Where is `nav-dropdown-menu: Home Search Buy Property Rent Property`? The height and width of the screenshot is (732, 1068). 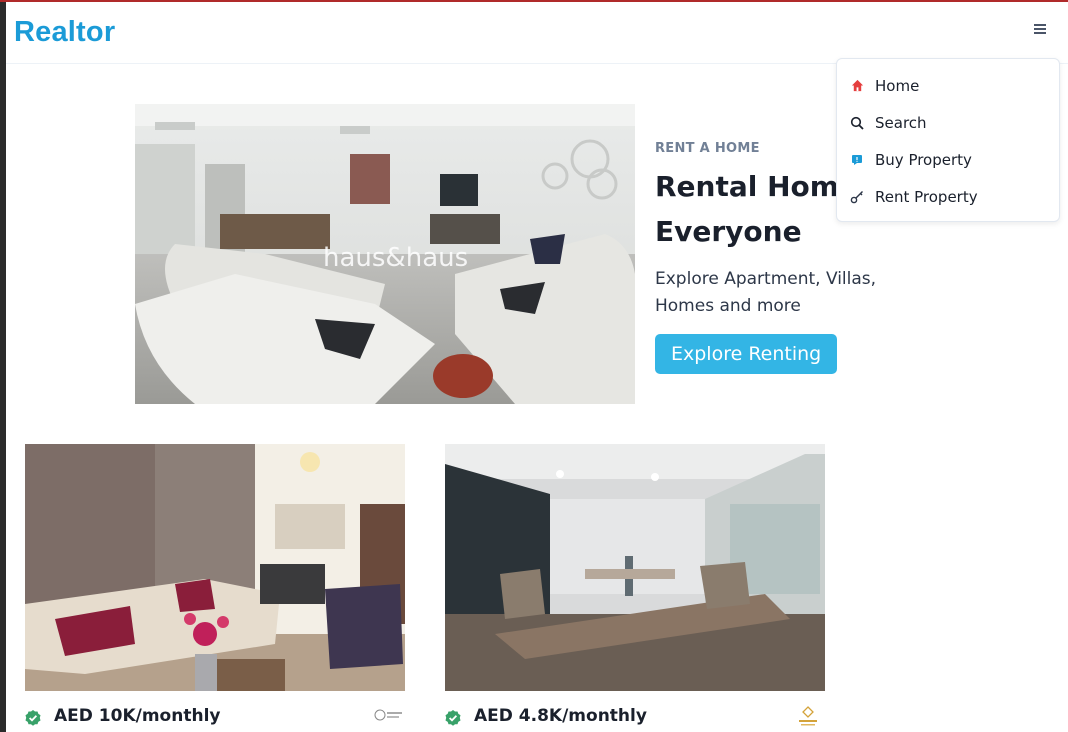 nav-dropdown-menu: Home Search Buy Property Rent Property is located at coordinates (948, 140).